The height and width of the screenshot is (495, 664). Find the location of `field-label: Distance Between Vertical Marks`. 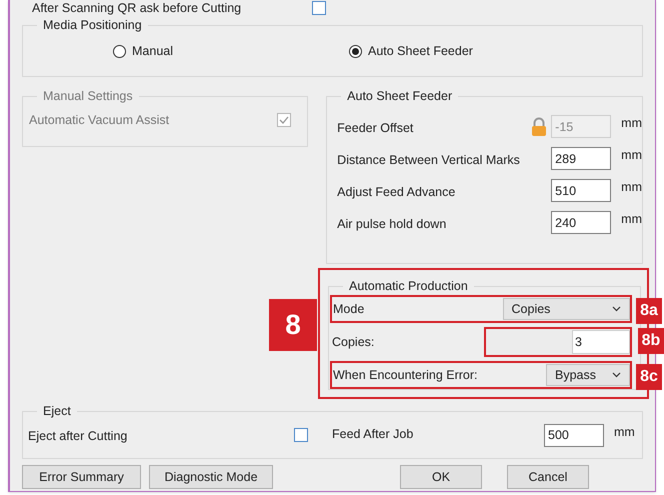

field-label: Distance Between Vertical Marks is located at coordinates (429, 161).